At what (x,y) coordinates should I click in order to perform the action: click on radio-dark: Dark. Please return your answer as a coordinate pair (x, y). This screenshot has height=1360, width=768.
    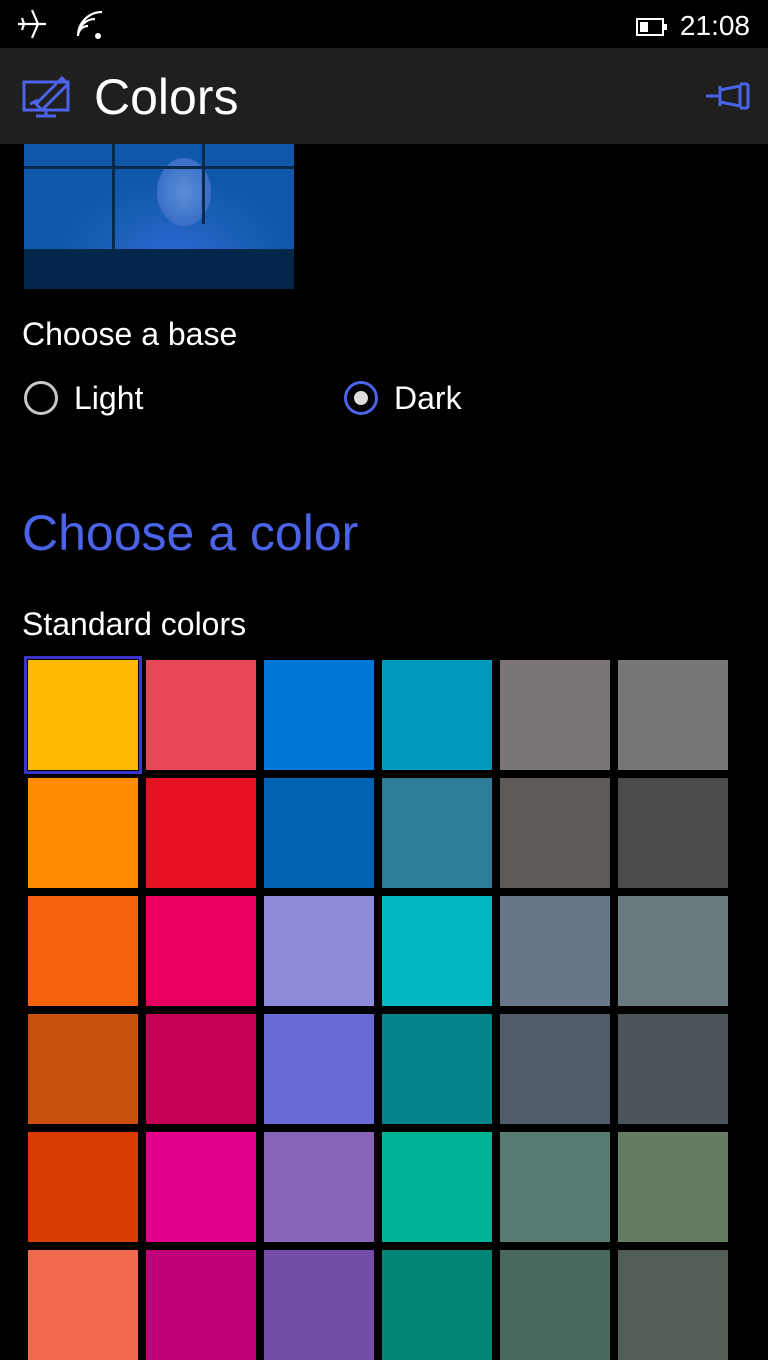
    Looking at the image, I should click on (403, 398).